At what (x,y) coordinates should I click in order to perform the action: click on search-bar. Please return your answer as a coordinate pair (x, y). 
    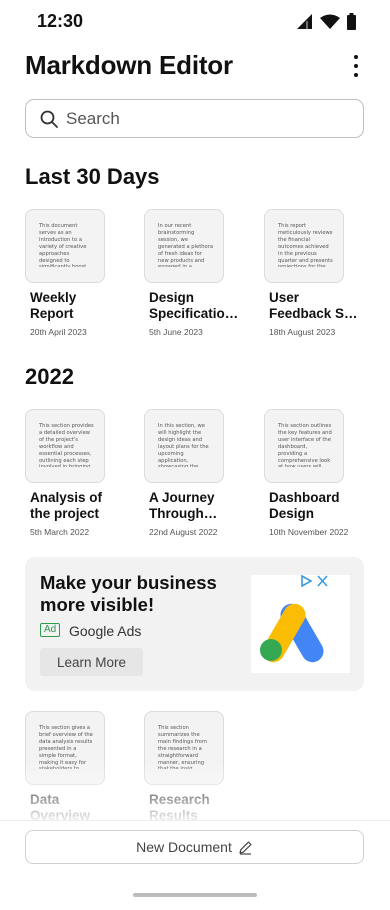
    Looking at the image, I should click on (194, 118).